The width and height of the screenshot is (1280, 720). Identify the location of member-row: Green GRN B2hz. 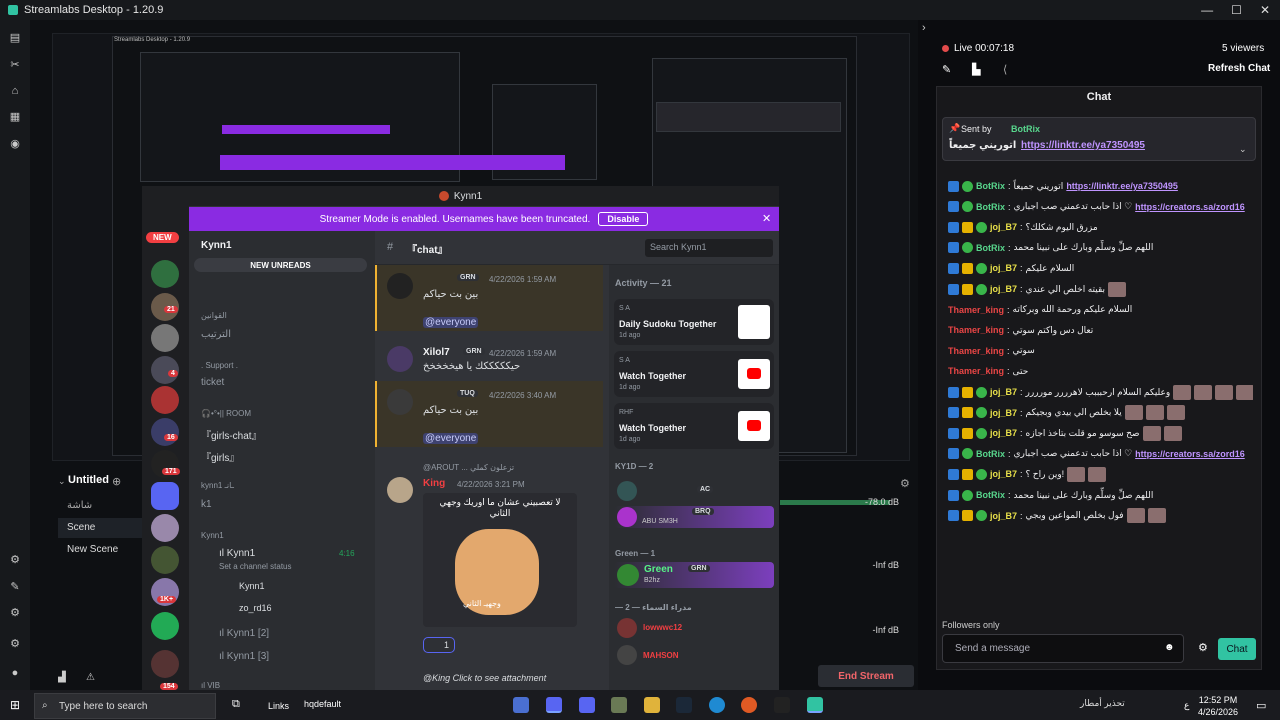
(694, 575).